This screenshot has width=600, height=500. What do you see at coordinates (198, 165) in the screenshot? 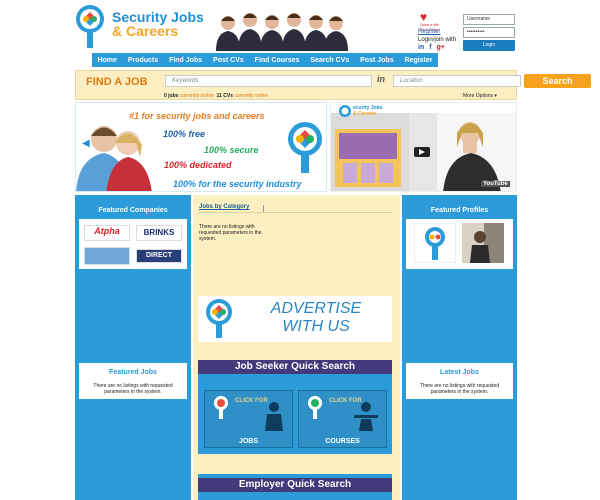
I see `banner-dedicated: 100% dedicated` at bounding box center [198, 165].